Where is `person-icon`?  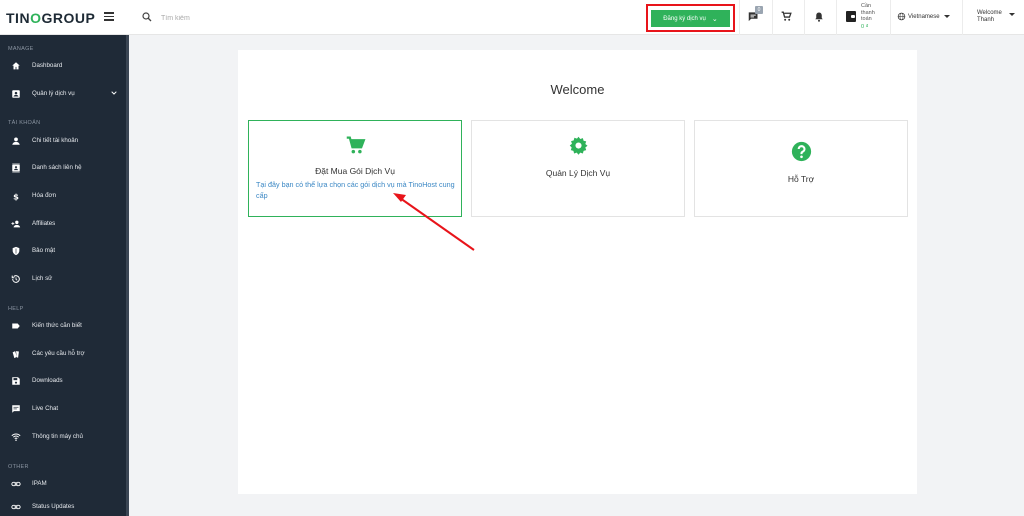 person-icon is located at coordinates (16, 141).